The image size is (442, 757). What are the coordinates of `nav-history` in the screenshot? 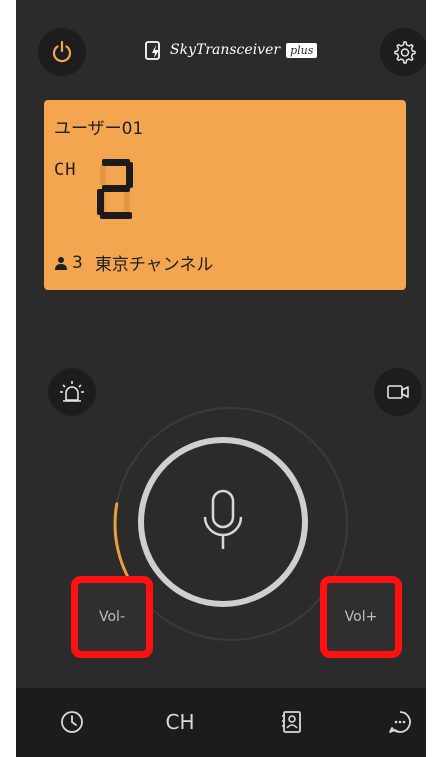 It's located at (72, 722).